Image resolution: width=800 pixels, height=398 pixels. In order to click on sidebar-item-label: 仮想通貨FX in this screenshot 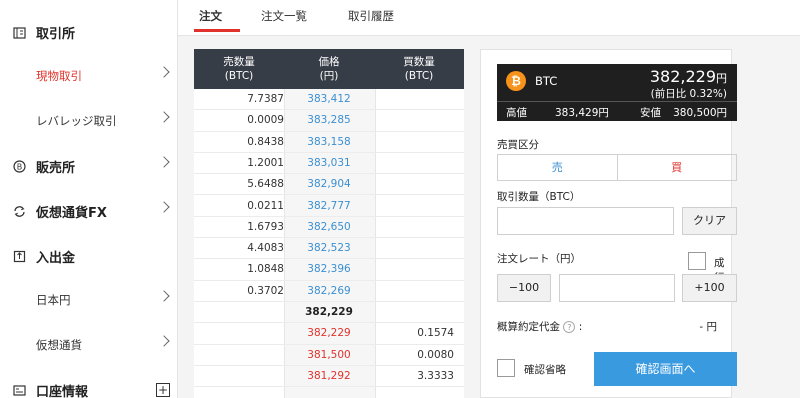, I will do `click(71, 213)`.